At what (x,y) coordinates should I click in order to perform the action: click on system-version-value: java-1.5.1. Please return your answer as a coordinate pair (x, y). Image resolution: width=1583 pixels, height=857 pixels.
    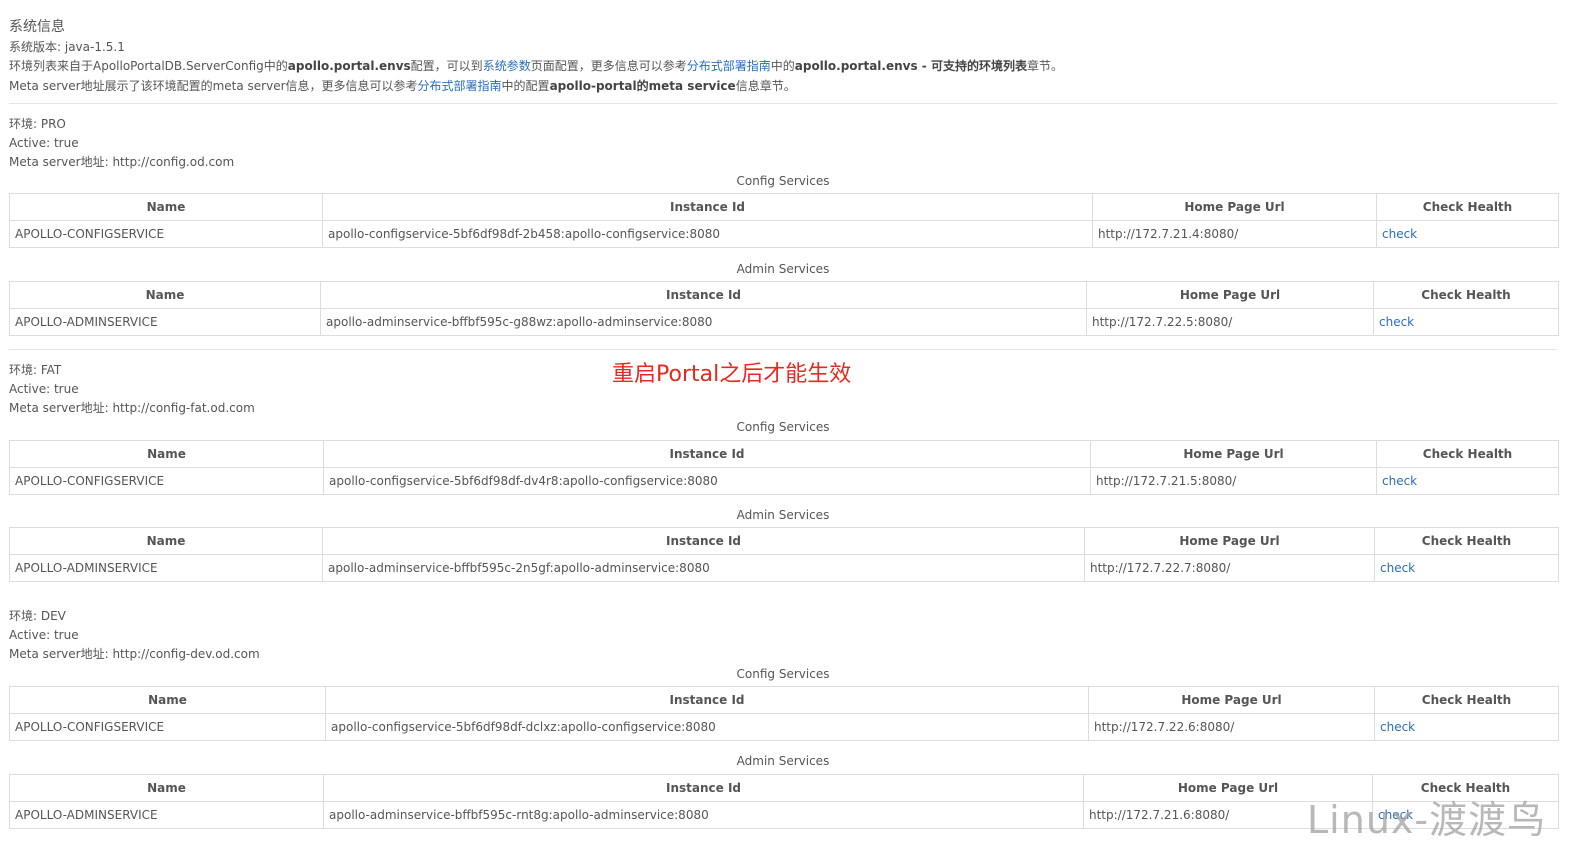
    Looking at the image, I should click on (94, 47).